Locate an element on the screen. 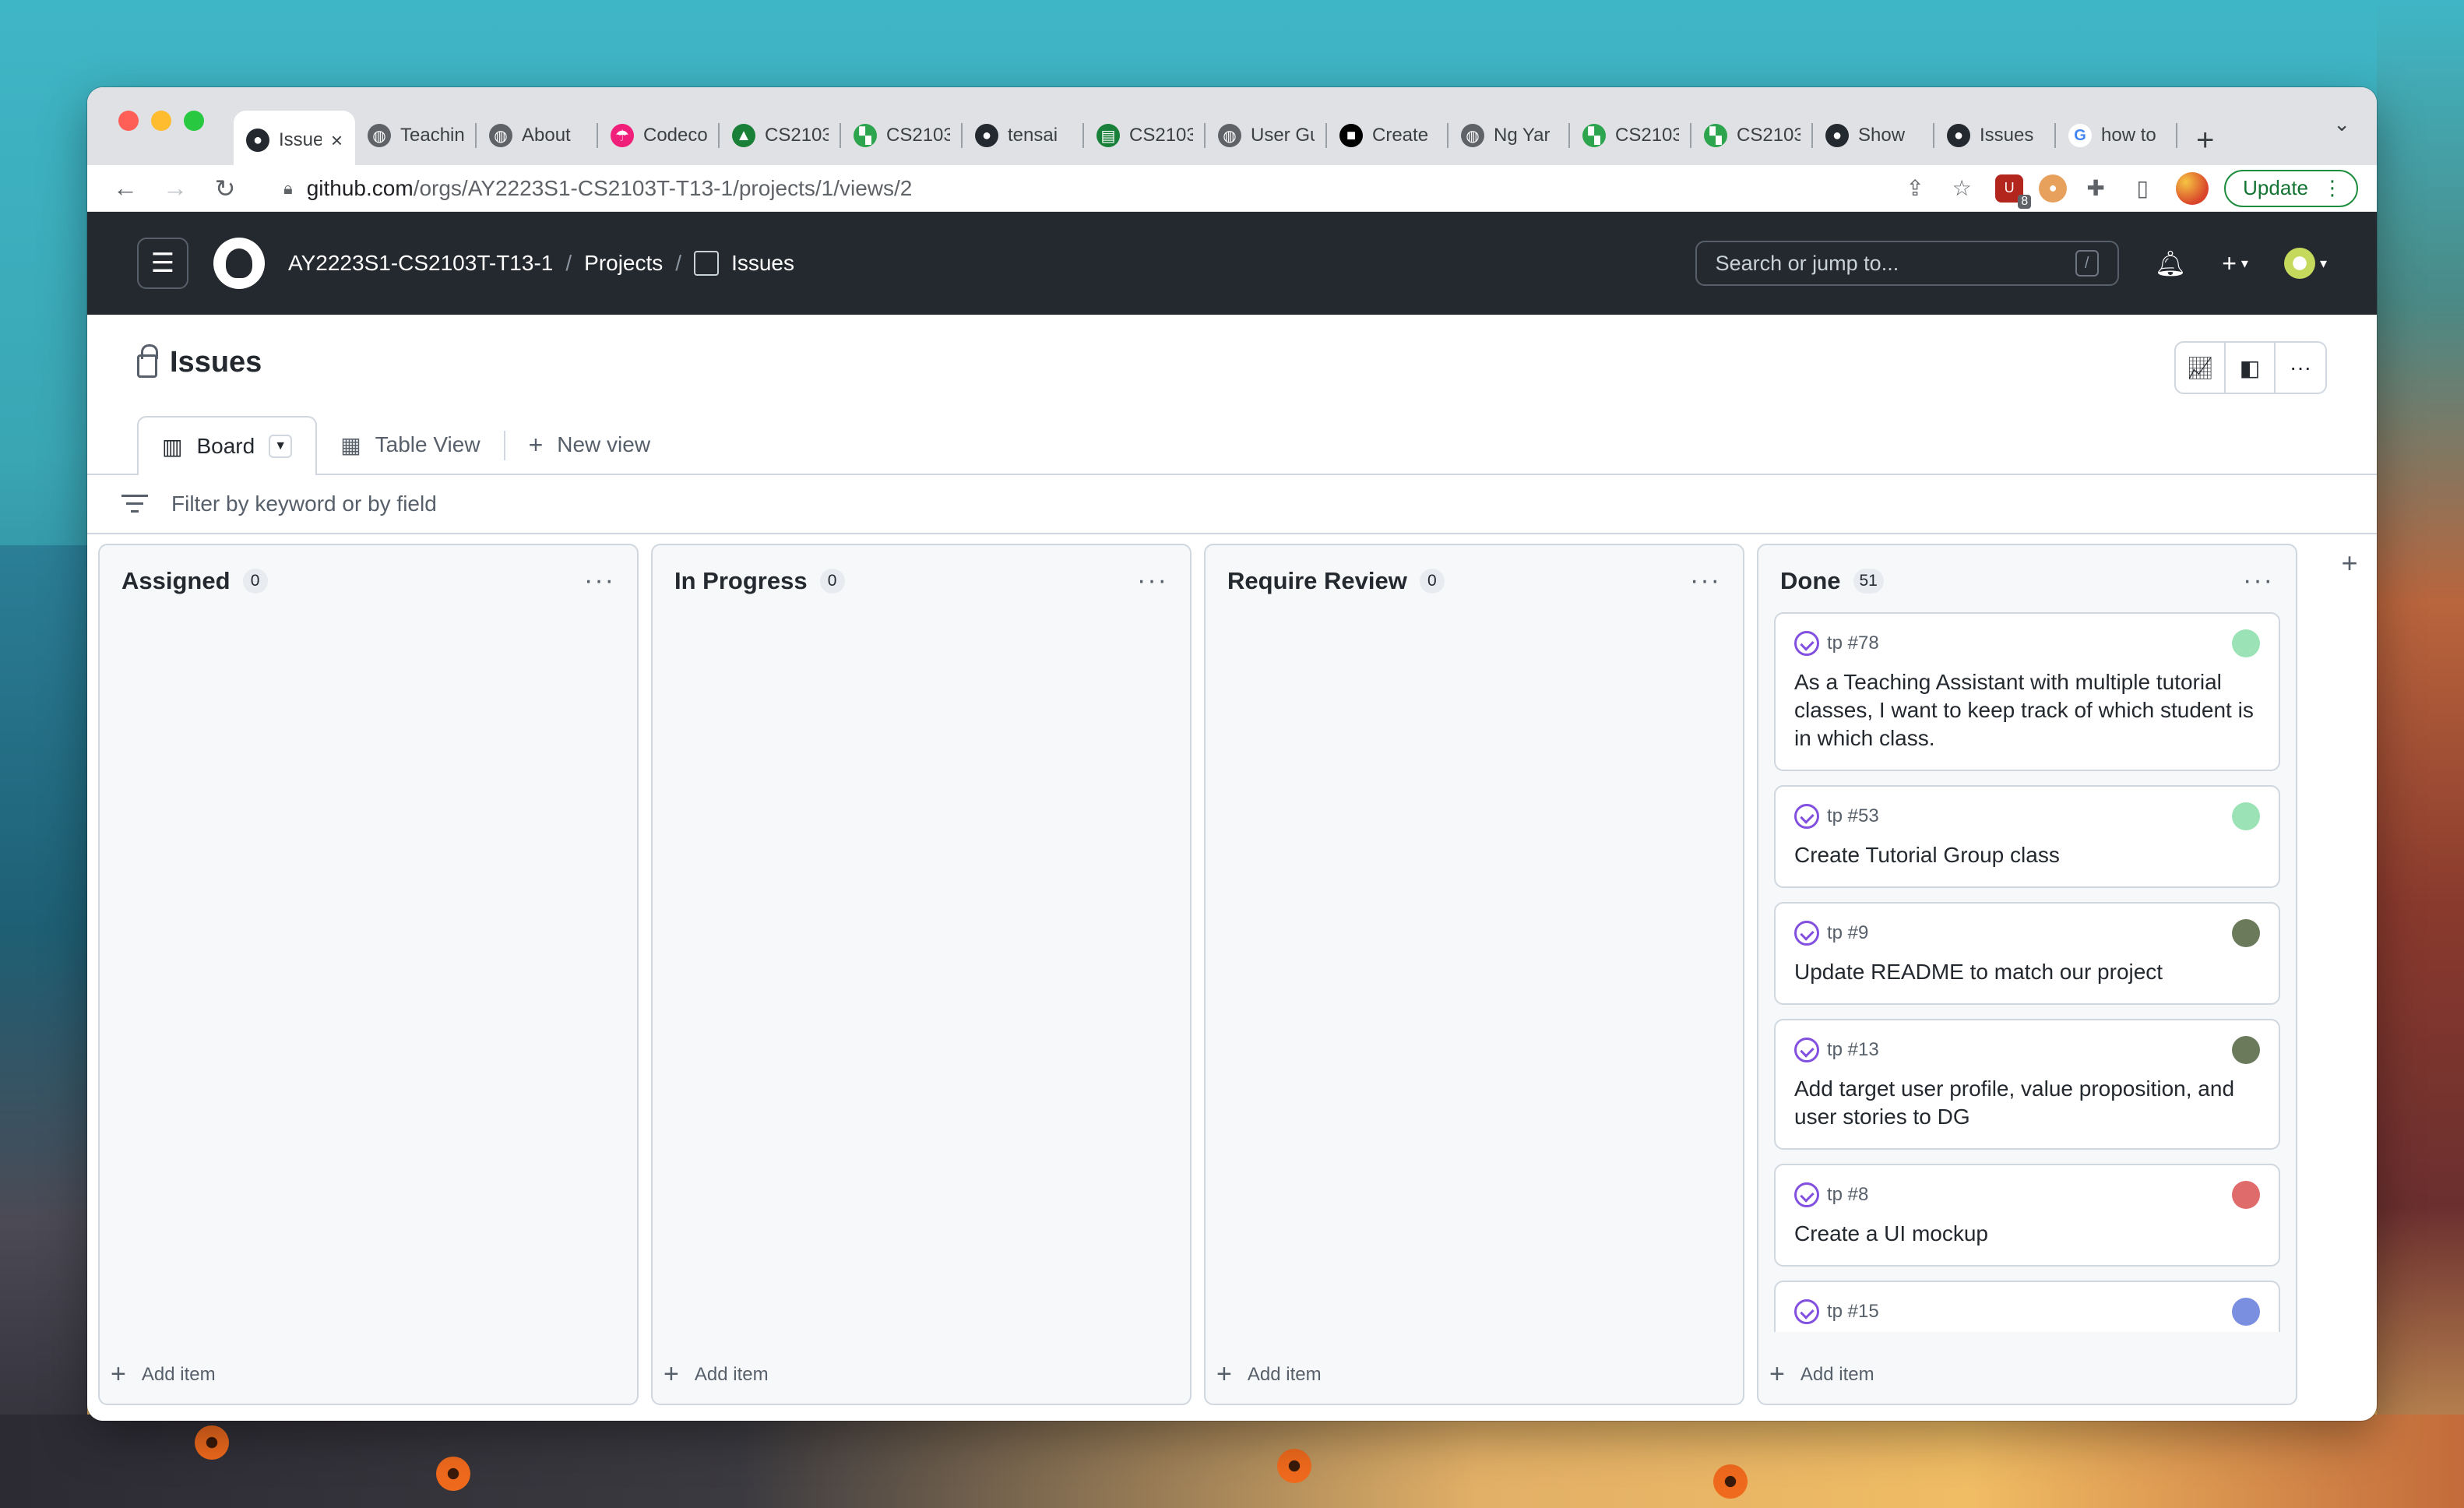  browser-tab: Ghow to is located at coordinates (2117, 135).